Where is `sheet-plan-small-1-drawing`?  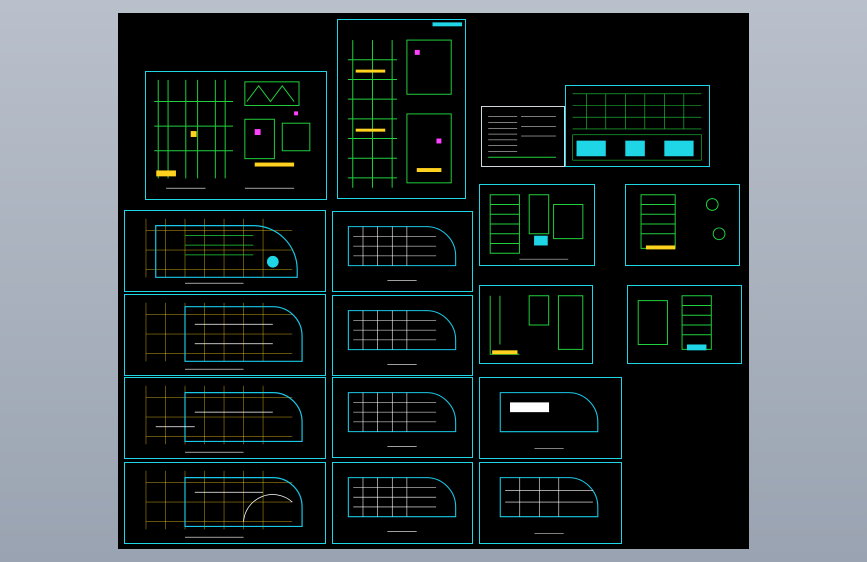 sheet-plan-small-1-drawing is located at coordinates (402, 253).